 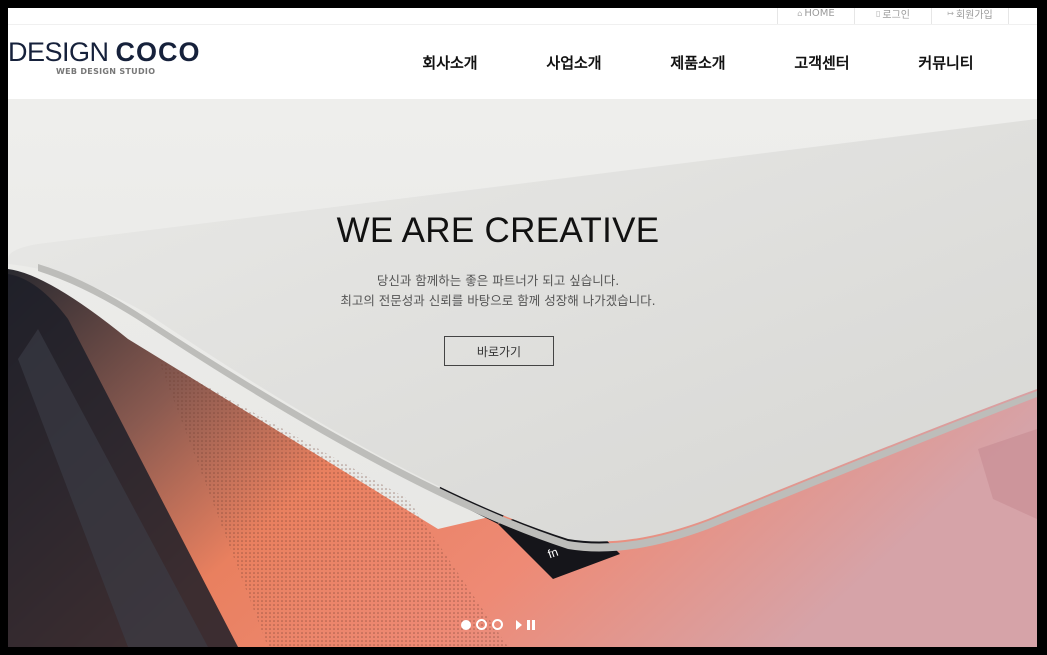 I want to click on nav-item-business: 사업소개, so click(x=574, y=62).